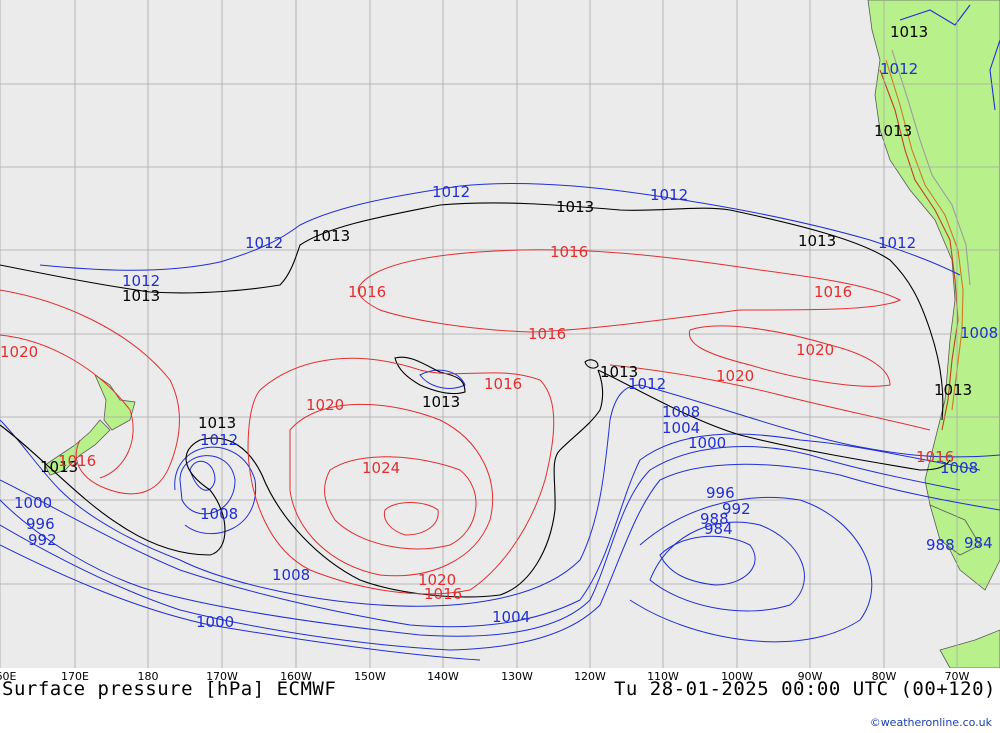  I want to click on map-title: Surface pressure [hPa] ECMWF, so click(169, 689).